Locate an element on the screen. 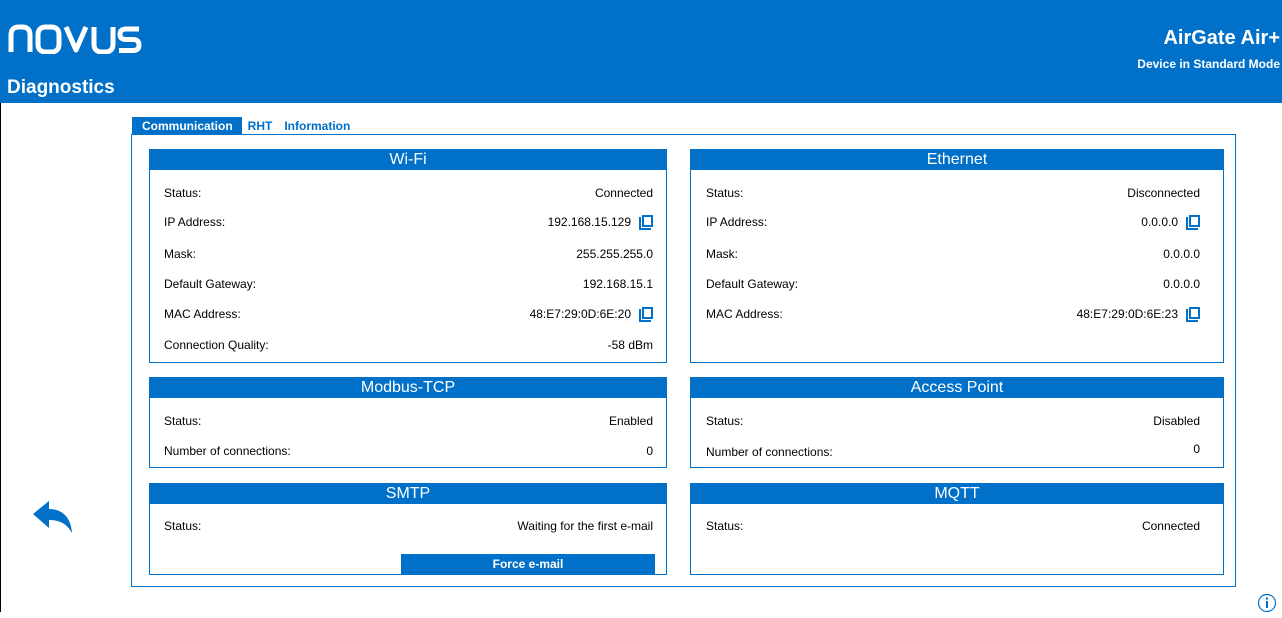 The image size is (1282, 618). wifi-status-label: Status: is located at coordinates (183, 193).